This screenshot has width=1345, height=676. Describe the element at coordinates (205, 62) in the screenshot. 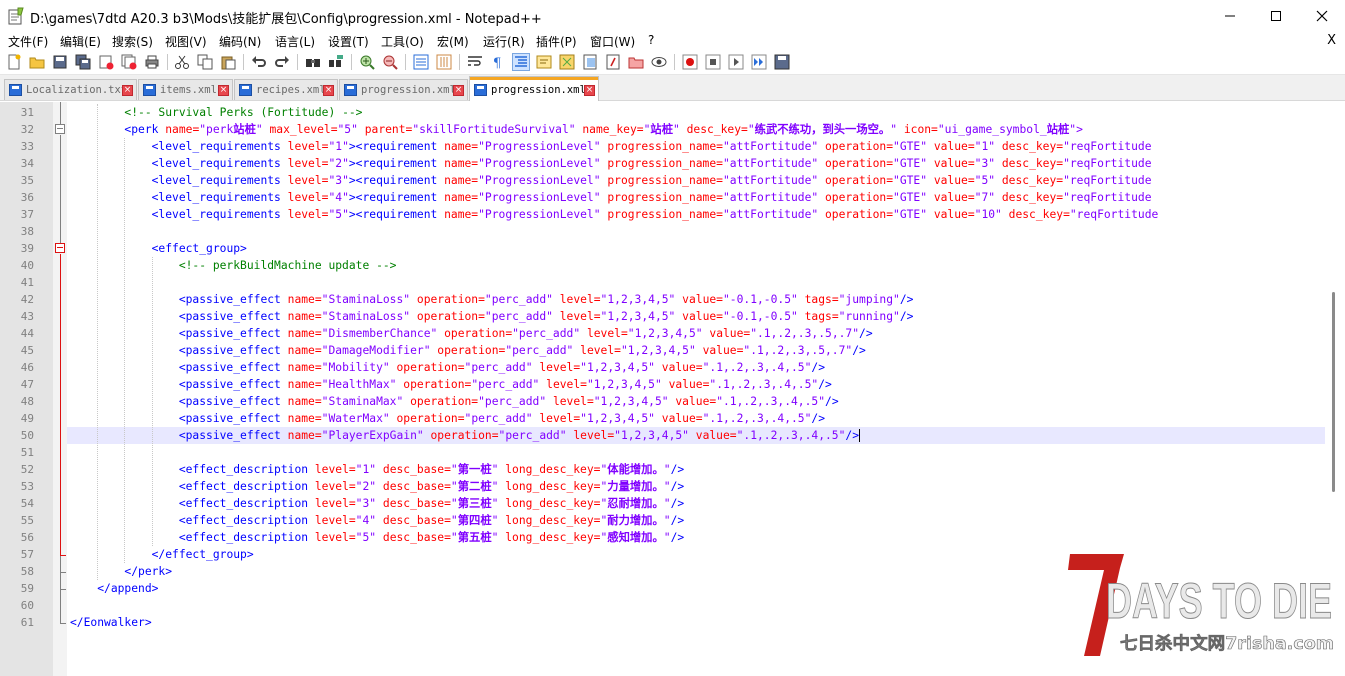

I see `copy-icon` at that location.